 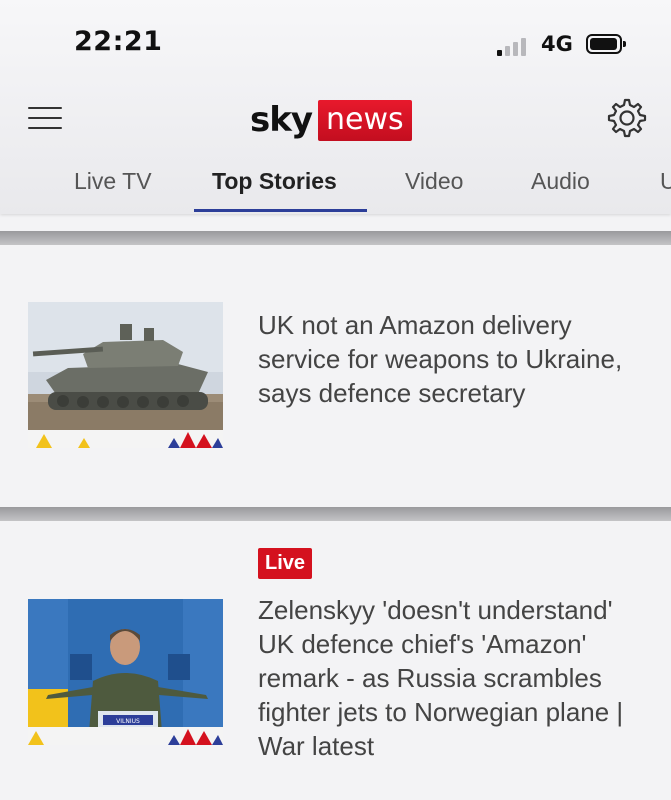 What do you see at coordinates (280, 210) in the screenshot?
I see `active-tab-indicator` at bounding box center [280, 210].